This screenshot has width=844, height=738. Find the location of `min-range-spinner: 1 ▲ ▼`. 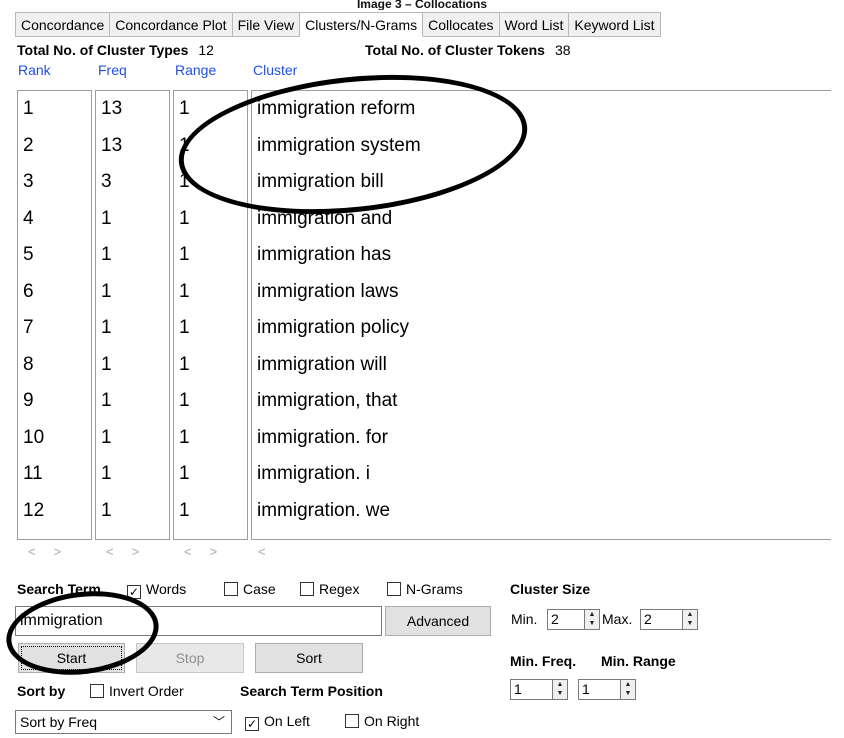

min-range-spinner: 1 ▲ ▼ is located at coordinates (607, 689).